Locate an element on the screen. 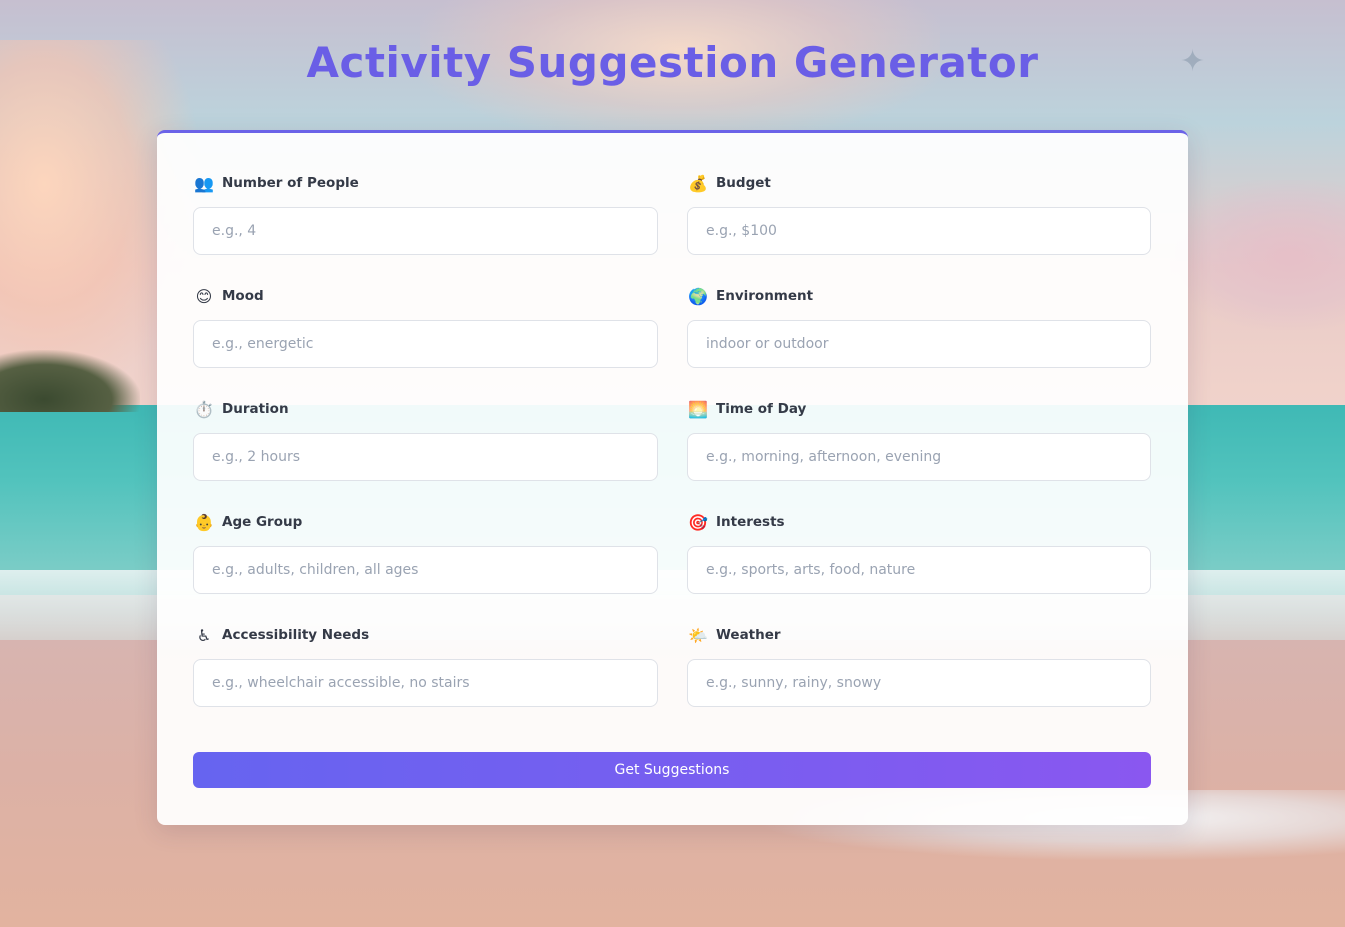 The image size is (1345, 927). field-number-of-people: 👥 Number of People is located at coordinates (425, 229).